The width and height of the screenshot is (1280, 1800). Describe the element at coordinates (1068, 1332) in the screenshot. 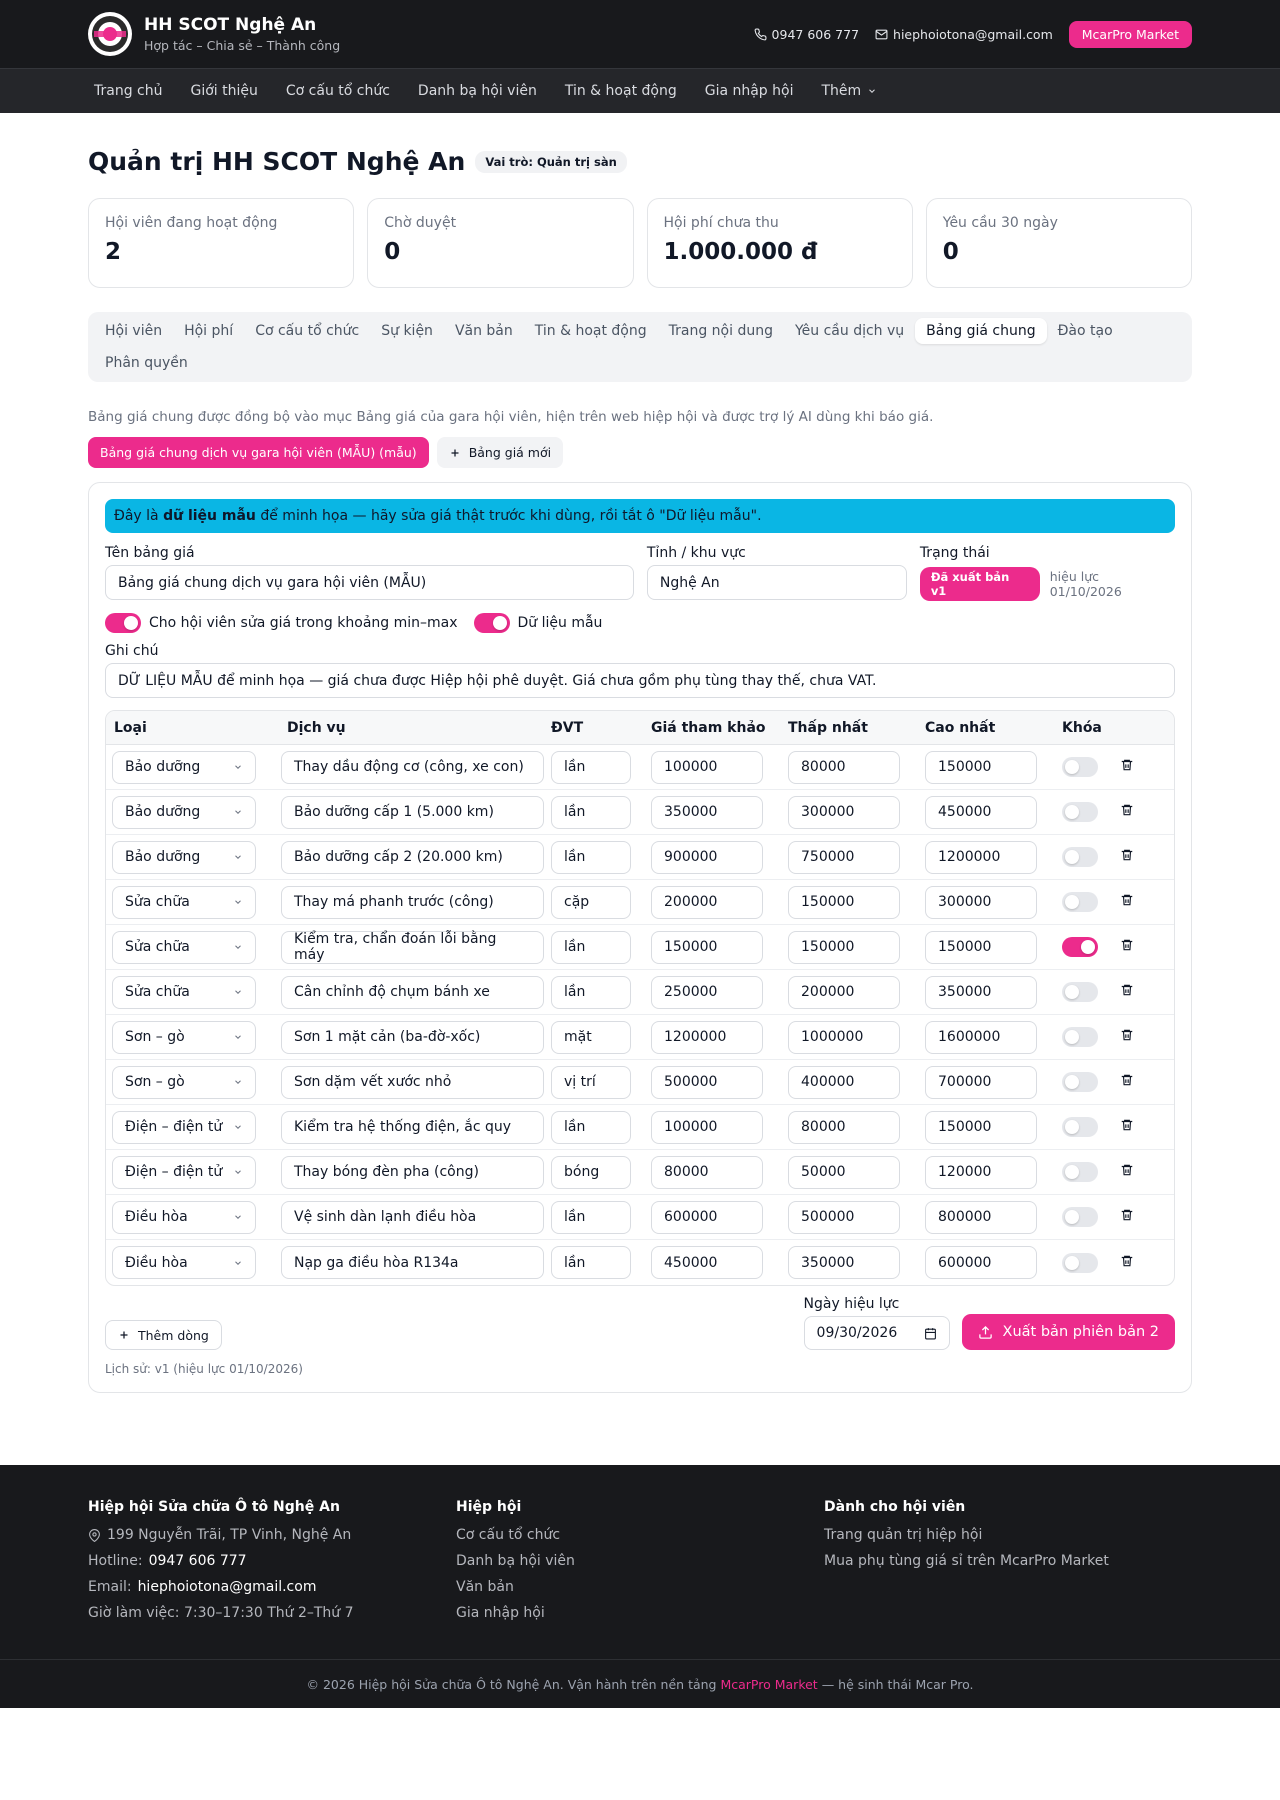

I see `publish-button: Xuất bản phiên bản 2` at that location.